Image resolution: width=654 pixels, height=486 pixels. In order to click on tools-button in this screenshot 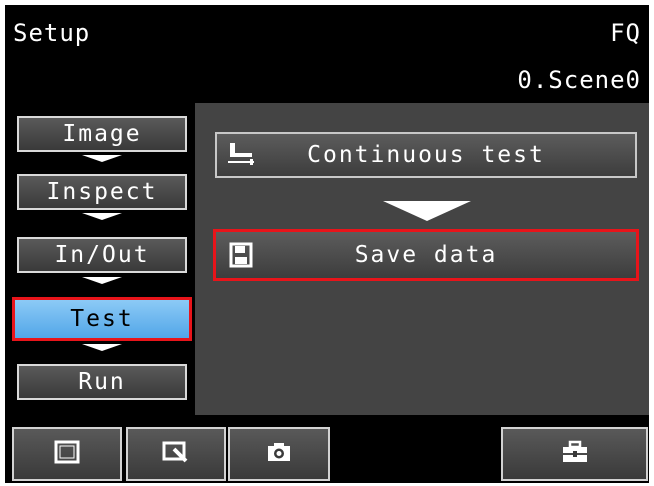, I will do `click(574, 454)`.